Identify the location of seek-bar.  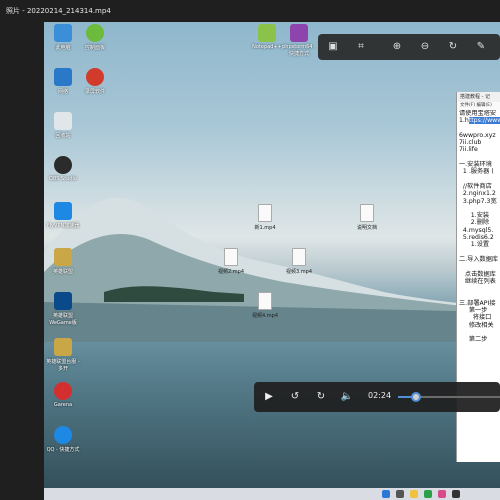
(449, 397).